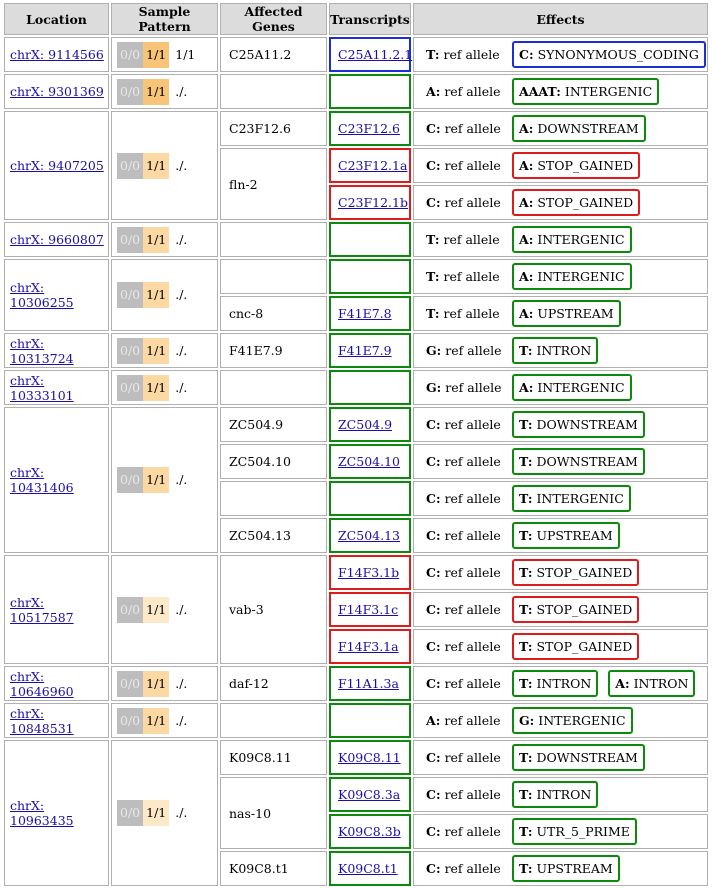  What do you see at coordinates (372, 165) in the screenshot?
I see `transcript-link: C23F12.1a` at bounding box center [372, 165].